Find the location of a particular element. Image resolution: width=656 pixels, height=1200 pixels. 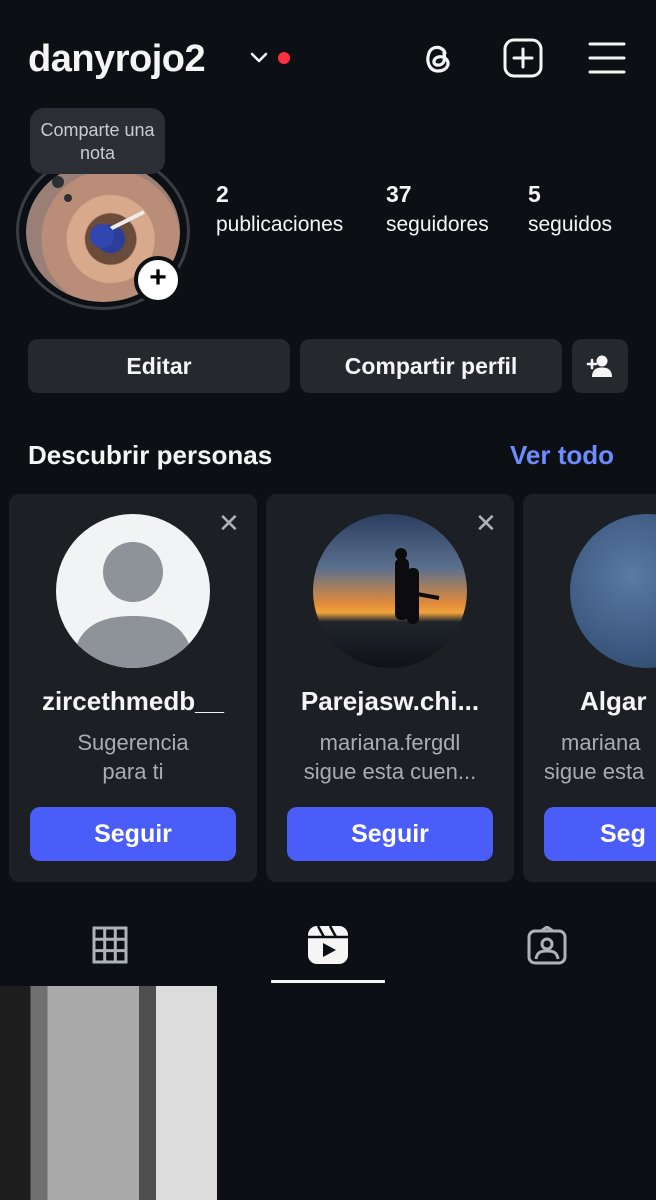

suggestion-reason: Sugerencia is located at coordinates (133, 742).